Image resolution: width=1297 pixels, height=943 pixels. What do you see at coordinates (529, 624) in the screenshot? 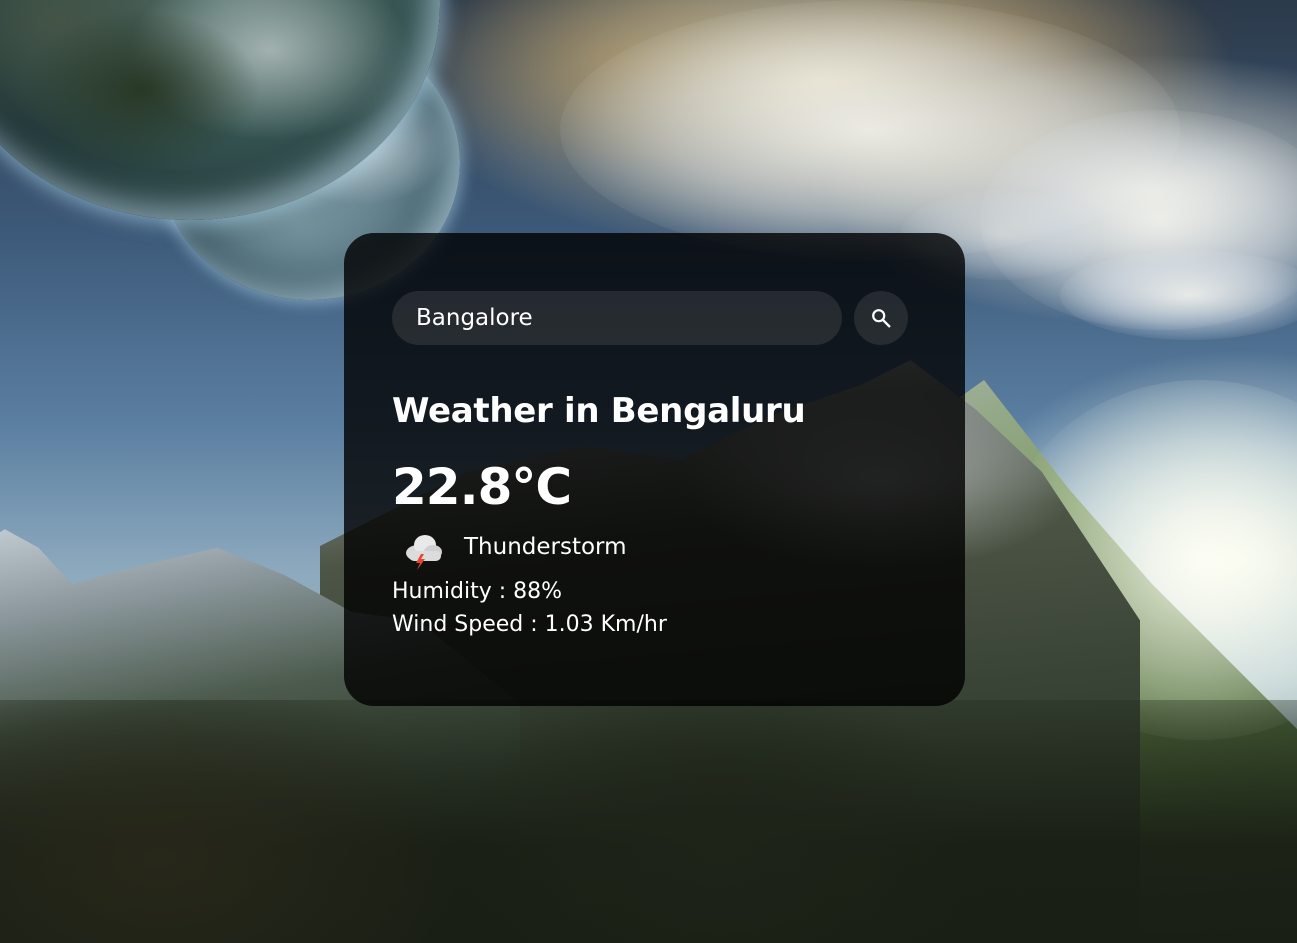
I see `wind-speed: Wind Speed : 1.03 Km/hr` at bounding box center [529, 624].